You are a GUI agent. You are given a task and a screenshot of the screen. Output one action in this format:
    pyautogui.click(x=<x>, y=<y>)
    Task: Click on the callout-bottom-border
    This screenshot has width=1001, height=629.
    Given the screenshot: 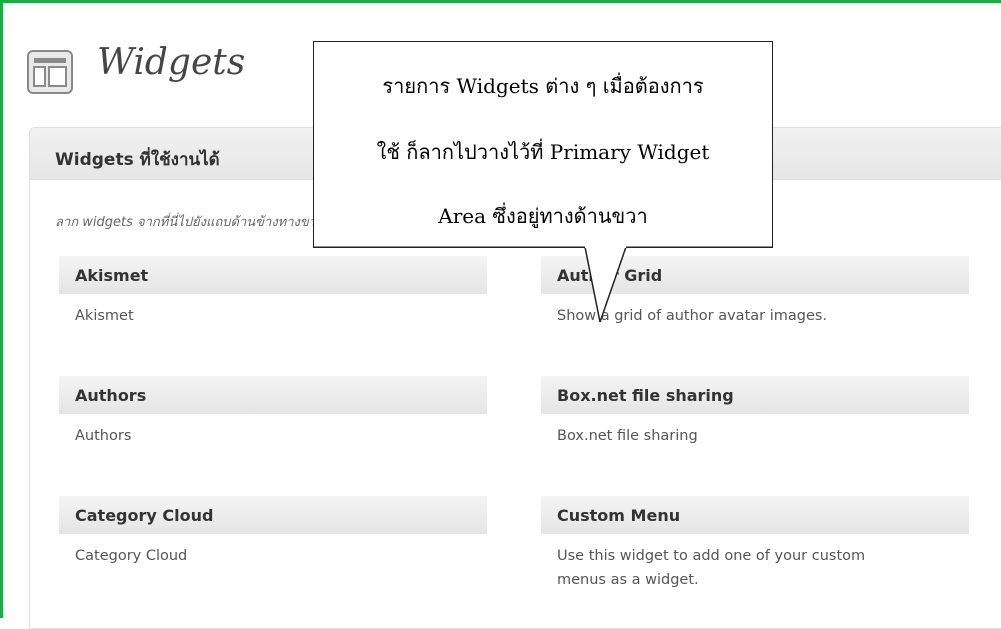 What is the action you would take?
    pyautogui.click(x=543, y=247)
    